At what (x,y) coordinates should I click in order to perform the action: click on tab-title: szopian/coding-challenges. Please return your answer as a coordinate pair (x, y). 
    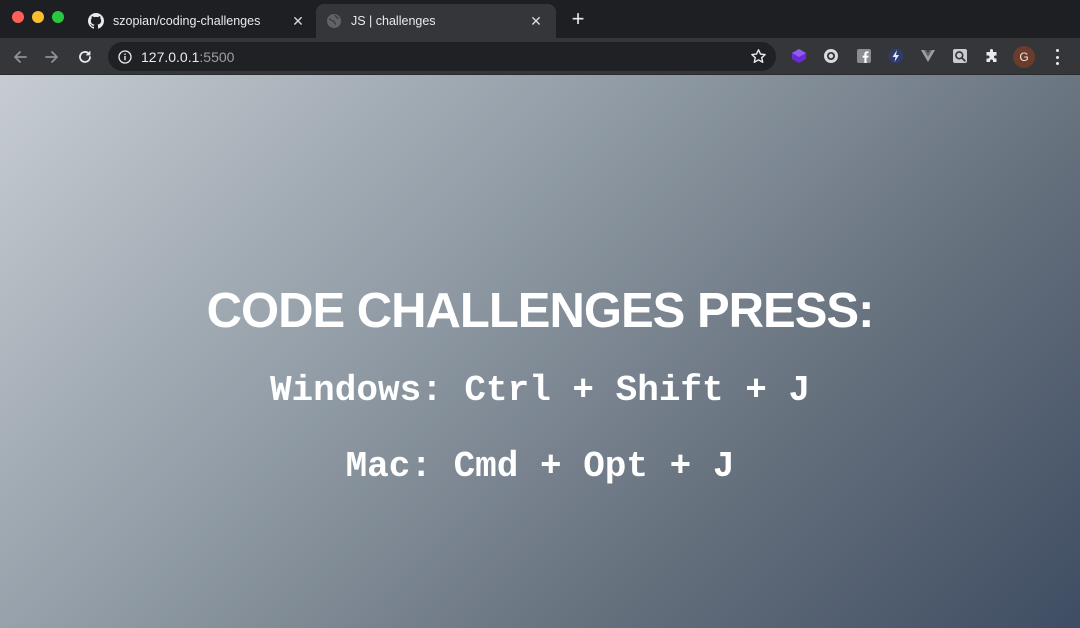
    Looking at the image, I should click on (187, 21).